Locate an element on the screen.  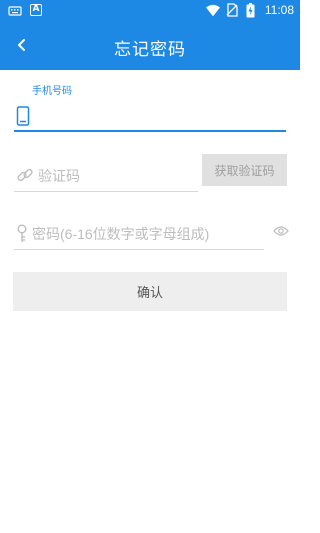
password-field is located at coordinates (139, 234).